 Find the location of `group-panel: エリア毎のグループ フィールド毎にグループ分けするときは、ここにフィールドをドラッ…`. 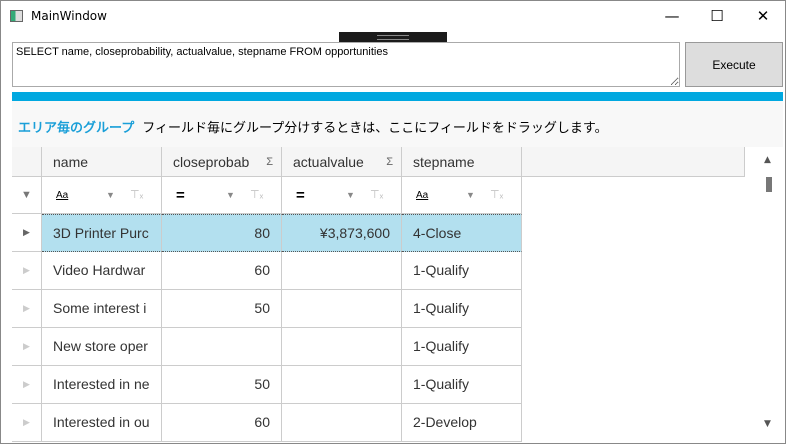

group-panel: エリア毎のグループ フィールド毎にグループ分けするときは、ここにフィールドをドラッ… is located at coordinates (397, 124).